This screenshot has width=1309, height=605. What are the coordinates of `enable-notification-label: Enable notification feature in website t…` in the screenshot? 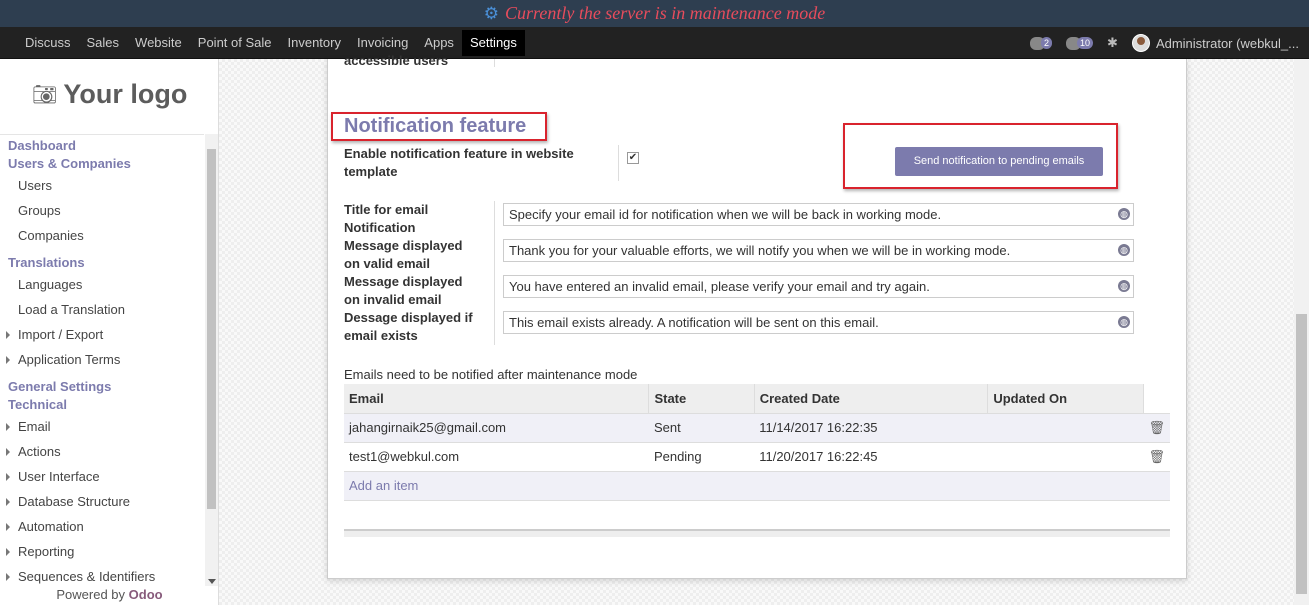 It's located at (459, 162).